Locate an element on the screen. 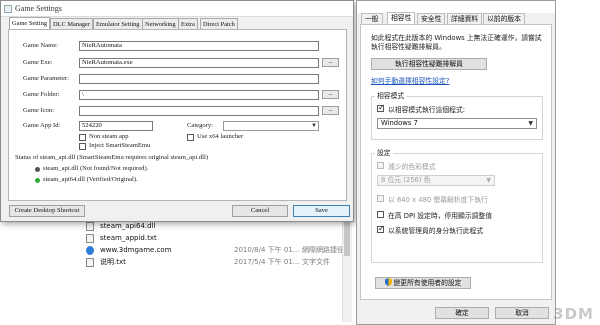 This screenshot has height=325, width=600. window-title: Game Settings is located at coordinates (38, 8).